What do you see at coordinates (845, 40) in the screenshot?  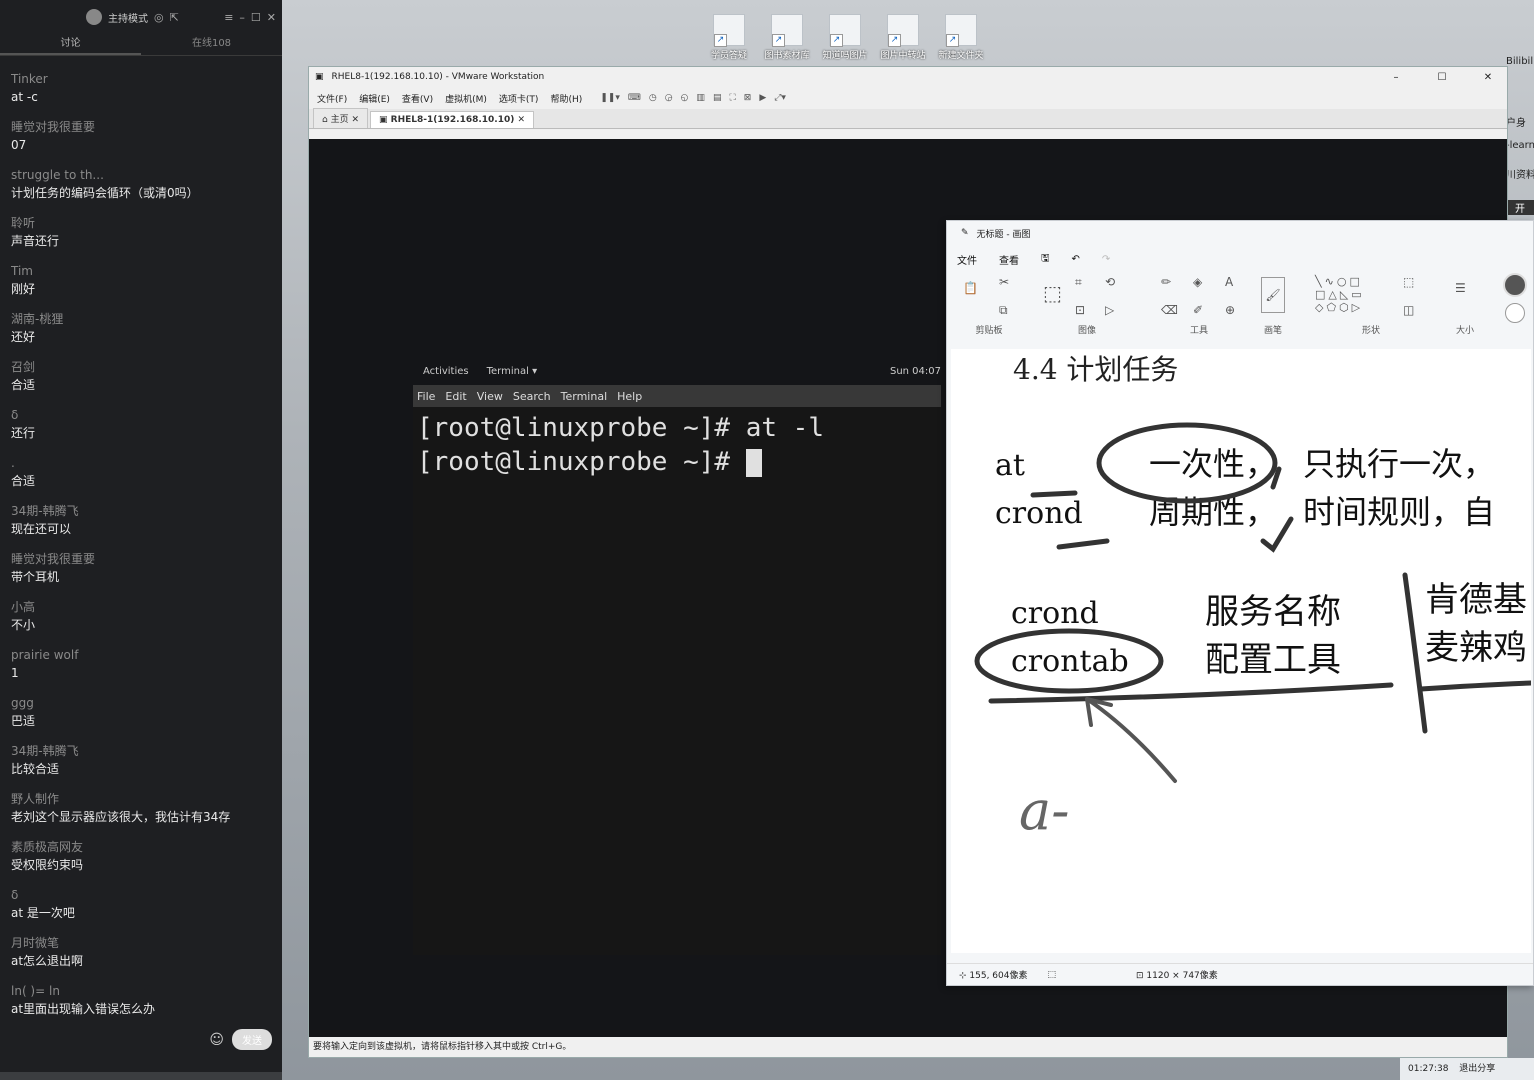 I see `desktop-icon-3: 知道吗图片` at bounding box center [845, 40].